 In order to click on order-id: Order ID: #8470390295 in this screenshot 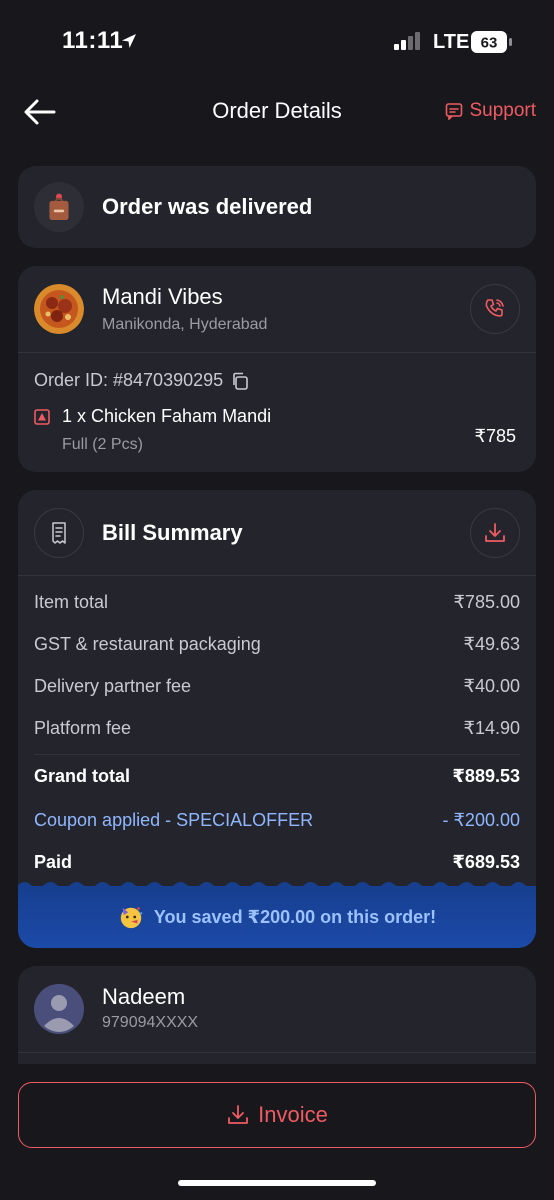, I will do `click(129, 380)`.